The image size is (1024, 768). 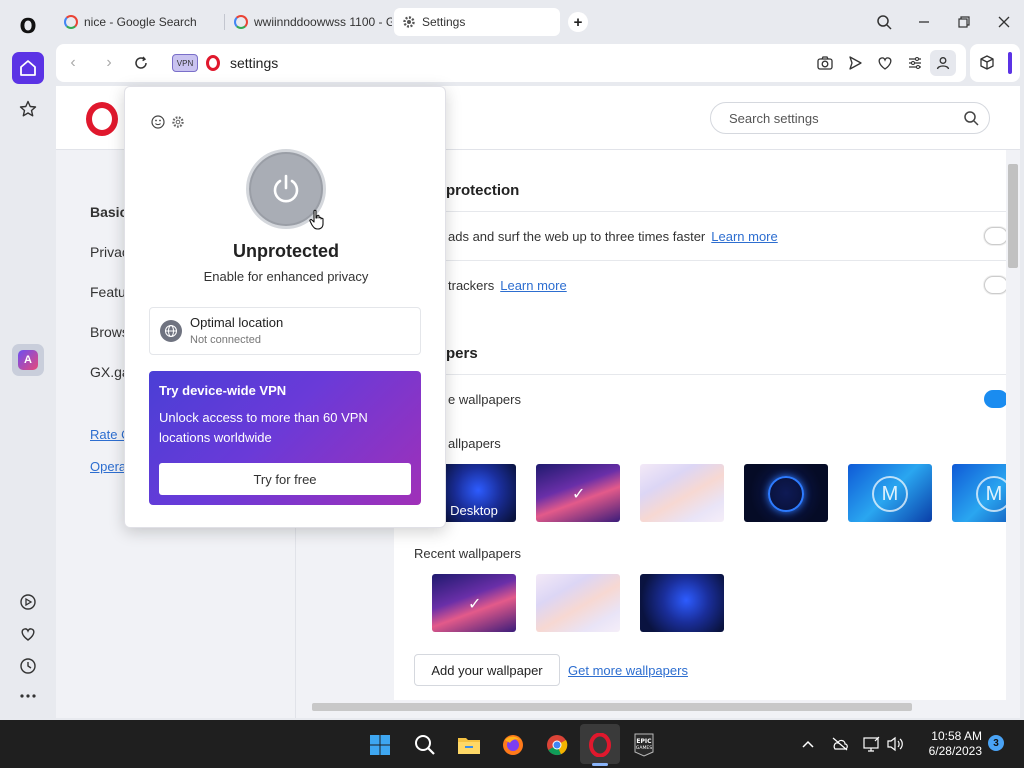 I want to click on easy-setup-icon, so click(x=915, y=63).